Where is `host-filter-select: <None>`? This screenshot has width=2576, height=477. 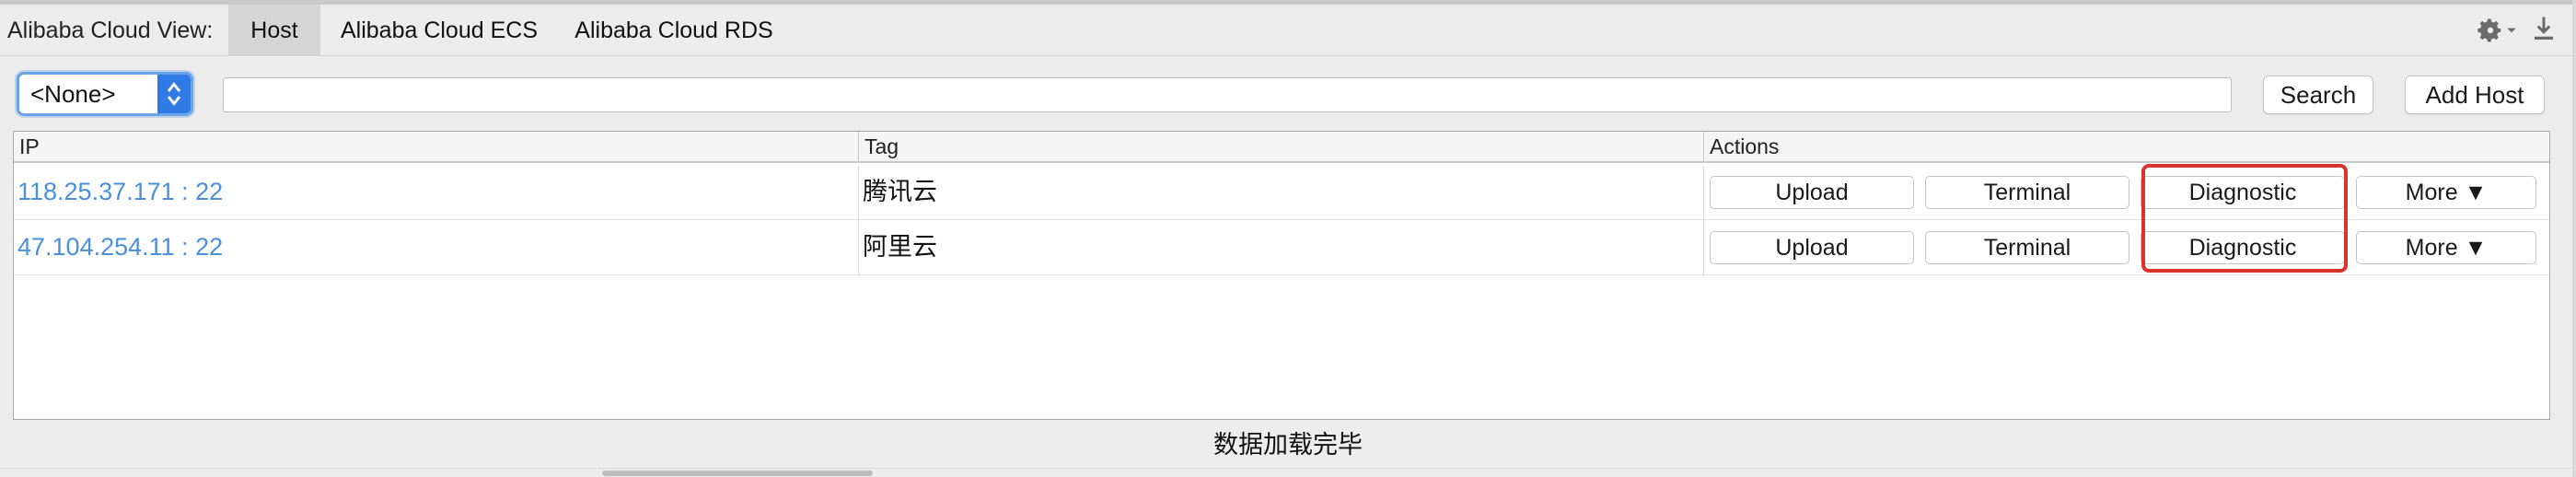
host-filter-select: <None> is located at coordinates (105, 94).